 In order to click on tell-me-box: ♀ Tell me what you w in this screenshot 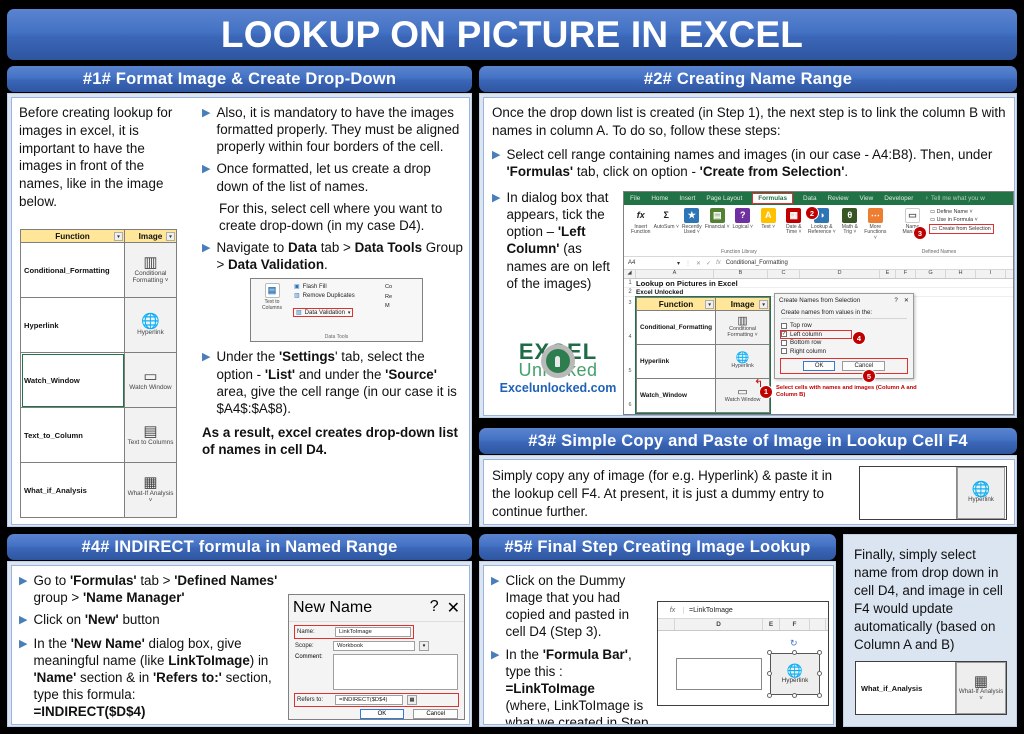, I will do `click(954, 198)`.